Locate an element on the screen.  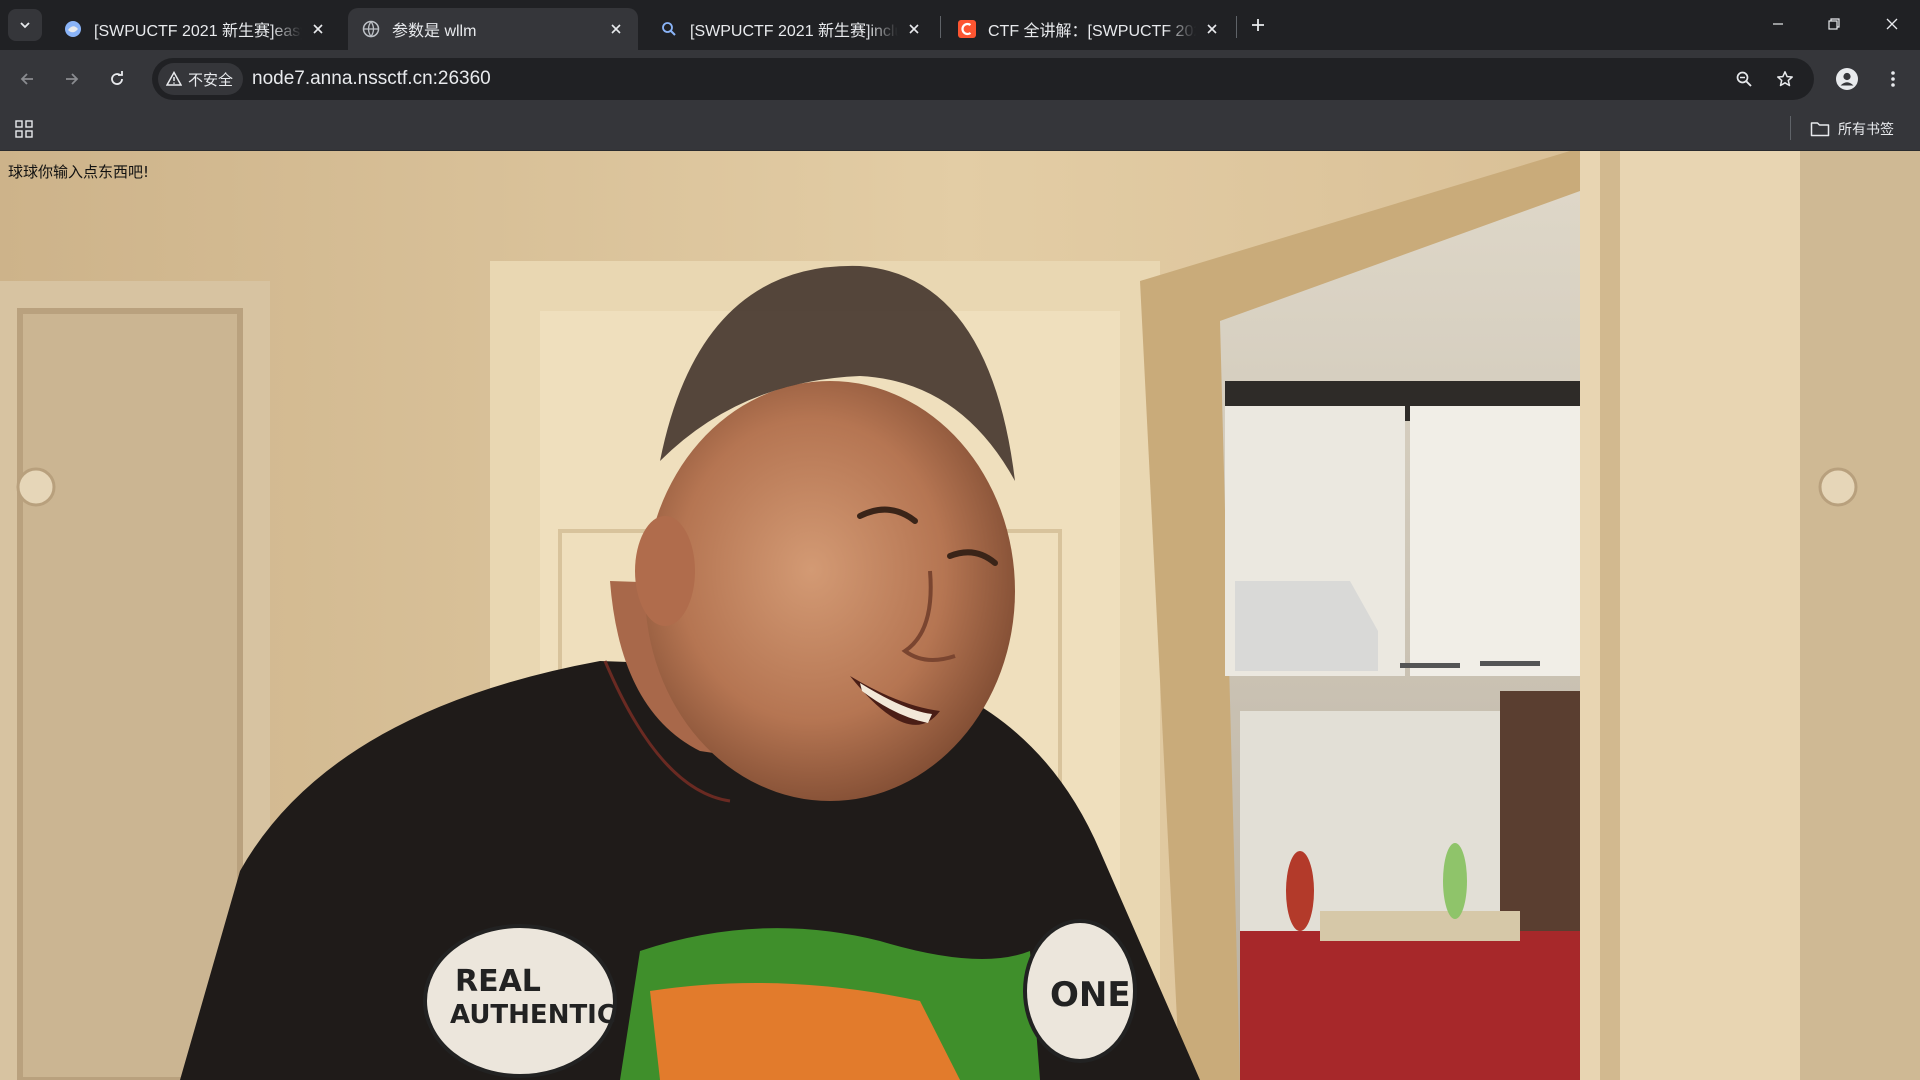
tab-search-button is located at coordinates (25, 25).